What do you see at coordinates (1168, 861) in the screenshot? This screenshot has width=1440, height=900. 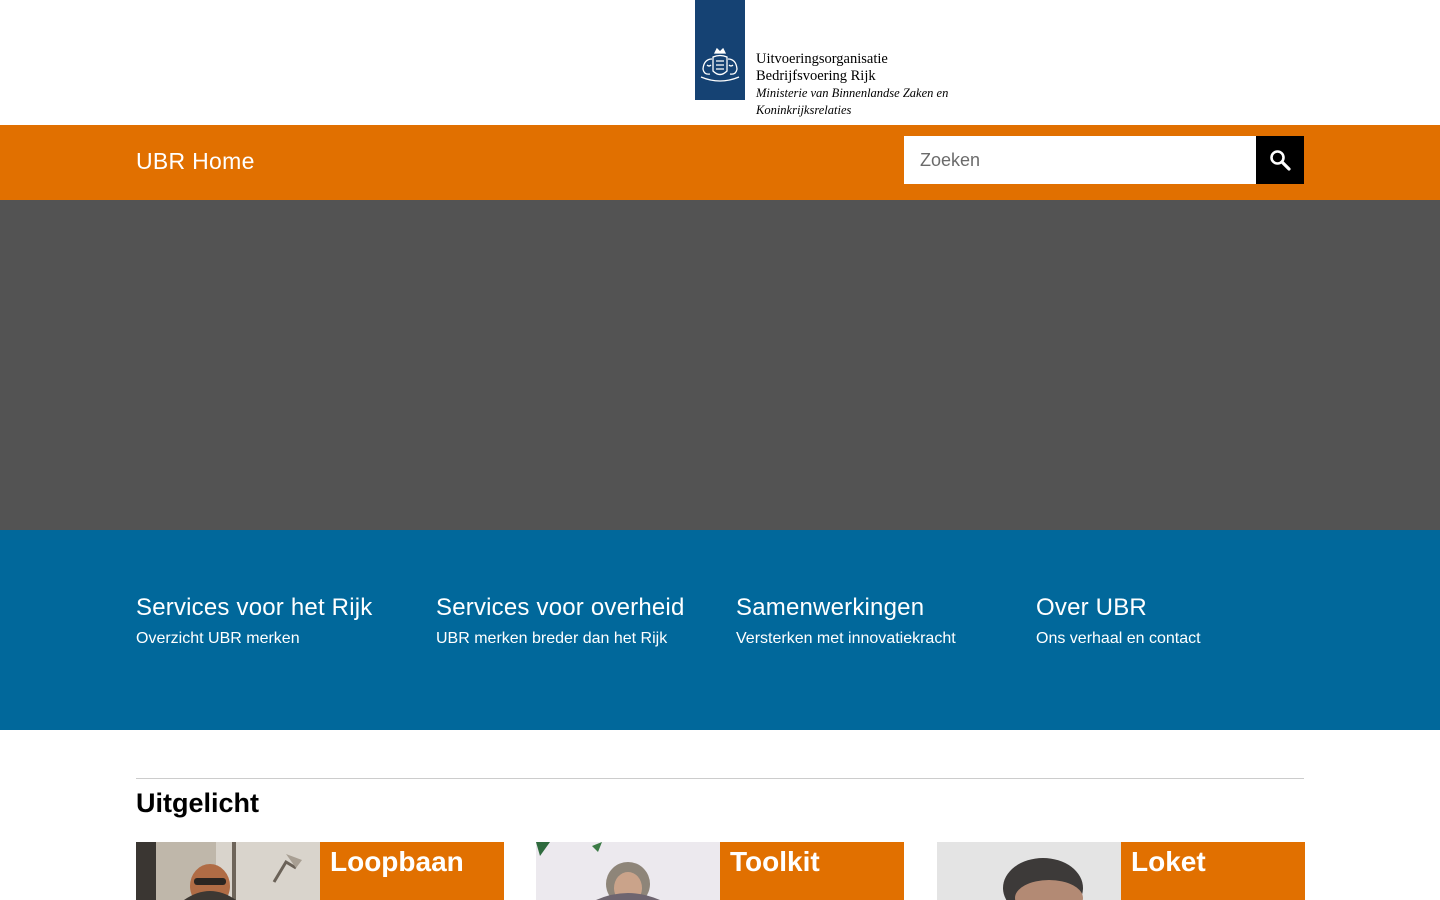 I see `card-label: Loket` at bounding box center [1168, 861].